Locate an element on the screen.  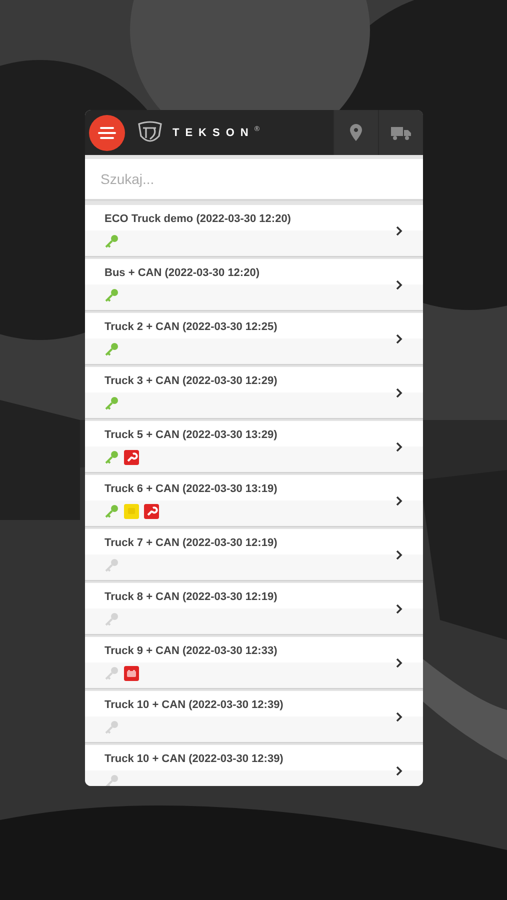
vehicle-item: Truck 5 + CAN (2022-03-30 13:29) is located at coordinates (253, 446).